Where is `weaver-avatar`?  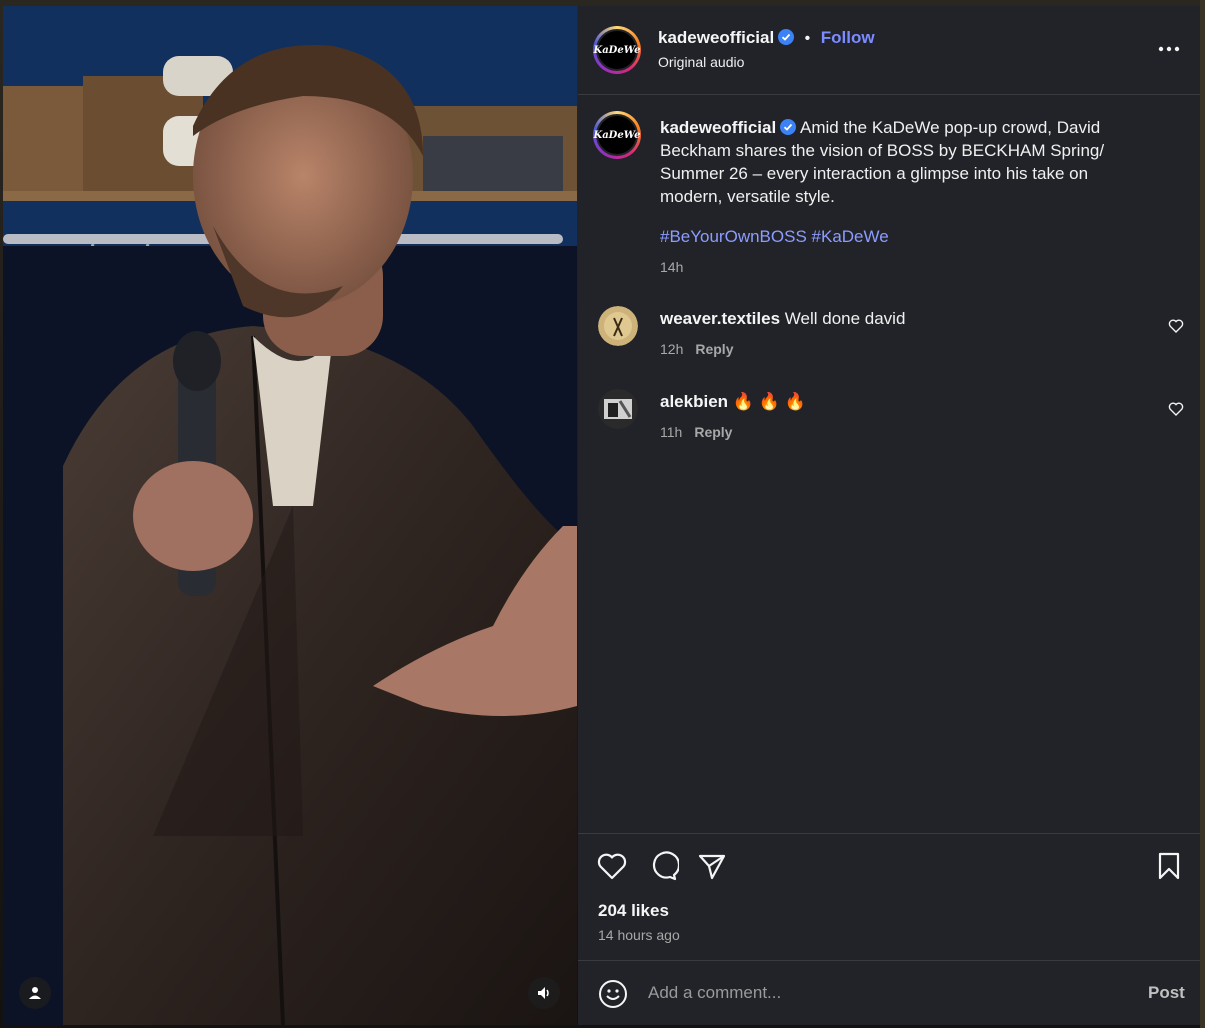
weaver-avatar is located at coordinates (618, 326).